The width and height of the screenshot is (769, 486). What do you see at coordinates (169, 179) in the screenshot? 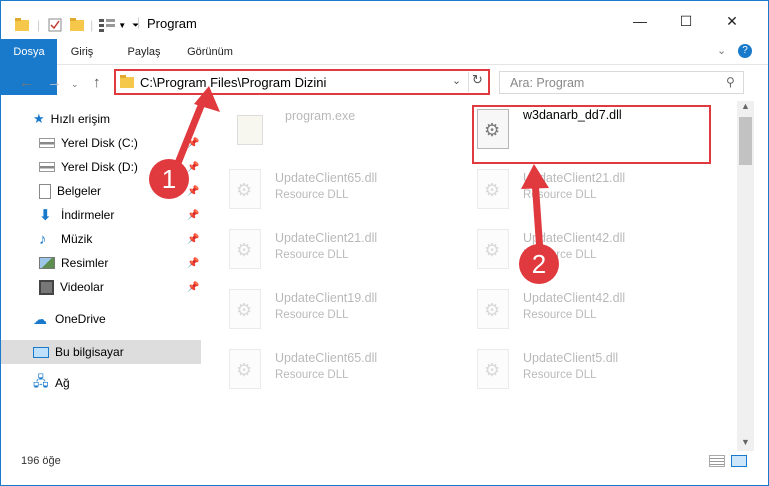
I see `annotation-badge-1: 1` at bounding box center [169, 179].